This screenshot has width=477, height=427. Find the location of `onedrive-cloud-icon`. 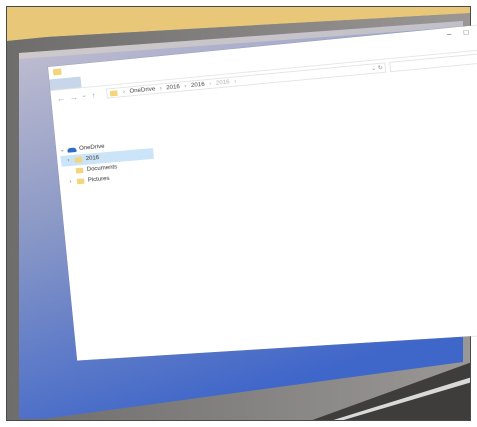

onedrive-cloud-icon is located at coordinates (72, 150).